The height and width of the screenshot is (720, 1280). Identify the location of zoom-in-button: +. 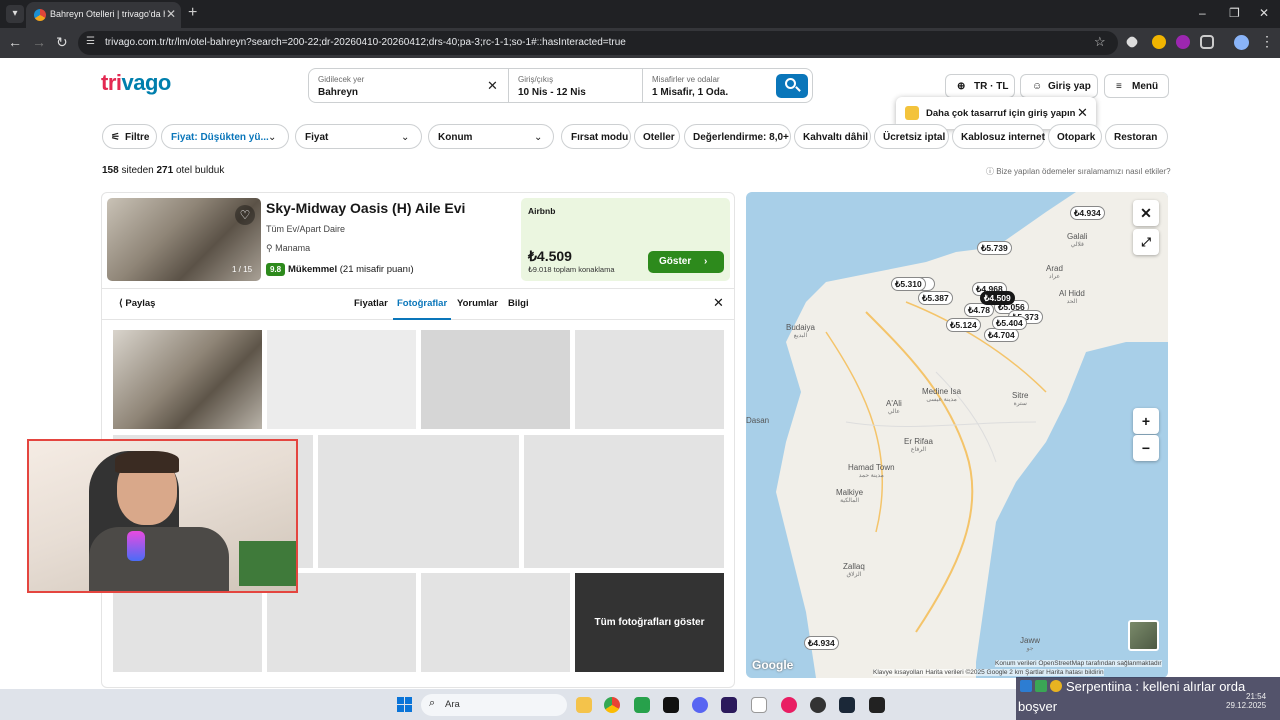
(1146, 421).